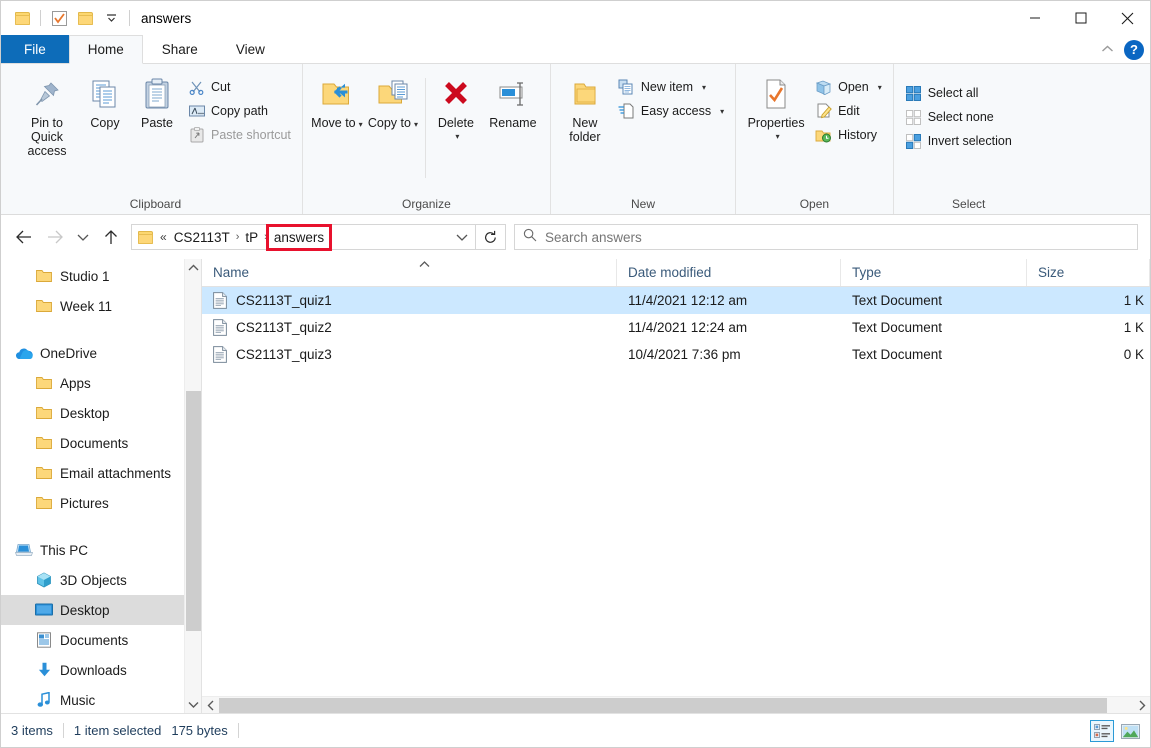 This screenshot has width=1151, height=748. I want to click on scroll-up-arrow-icon, so click(193, 267).